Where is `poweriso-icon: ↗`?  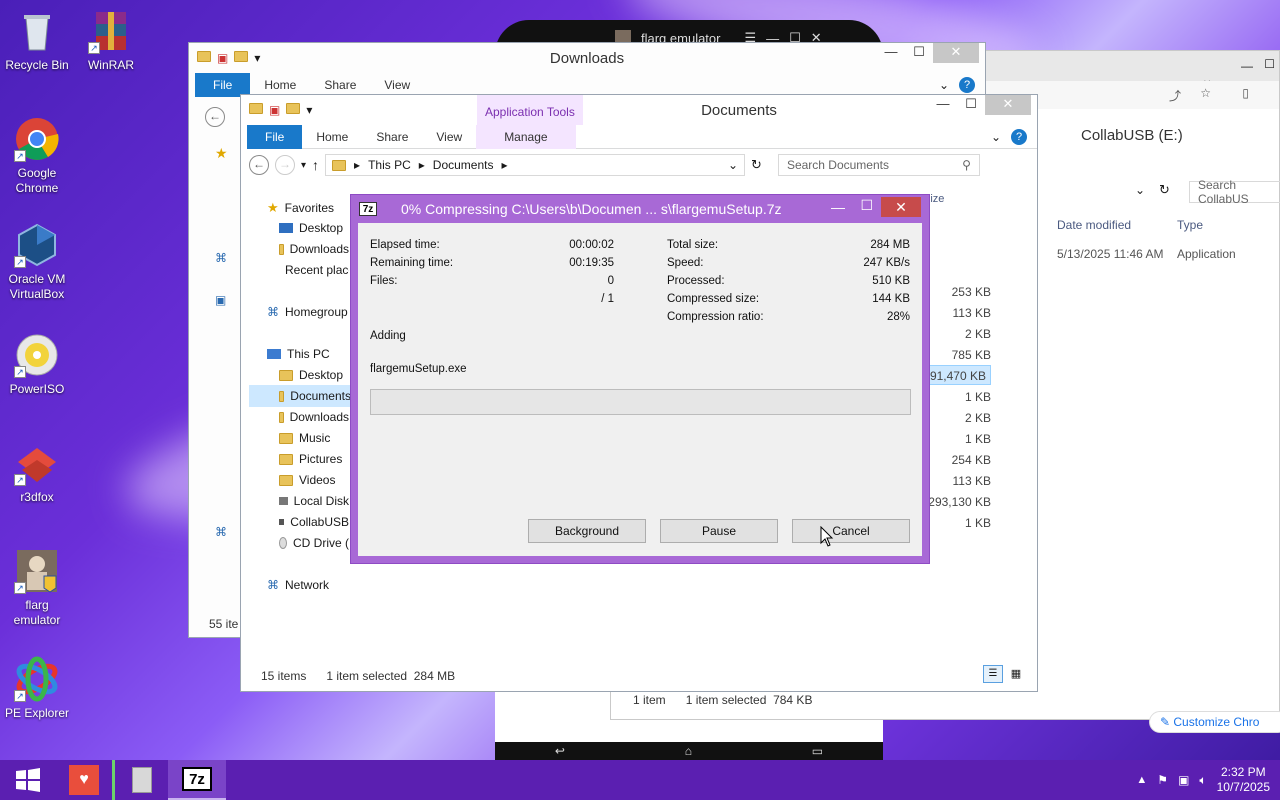 poweriso-icon: ↗ is located at coordinates (37, 355).